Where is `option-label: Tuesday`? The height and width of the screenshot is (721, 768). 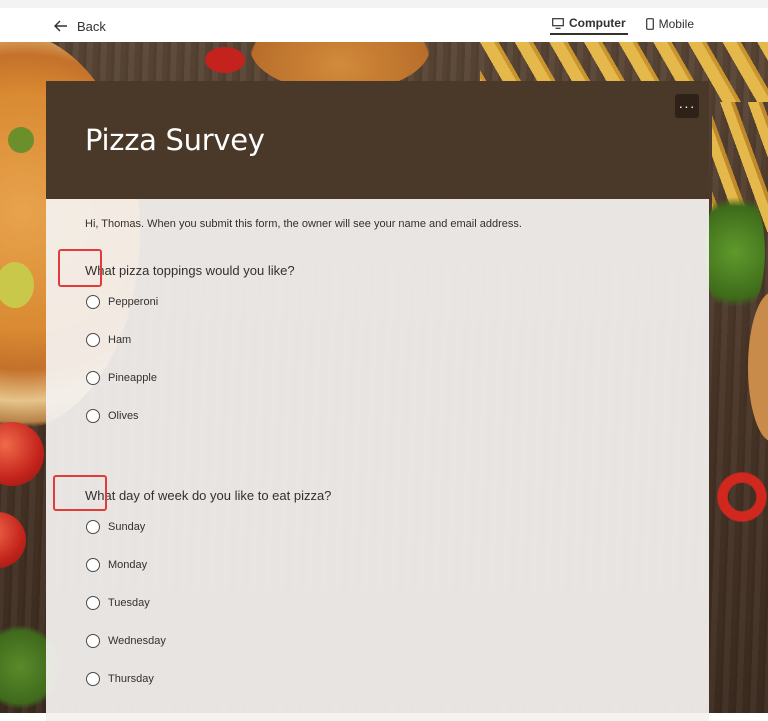 option-label: Tuesday is located at coordinates (129, 603).